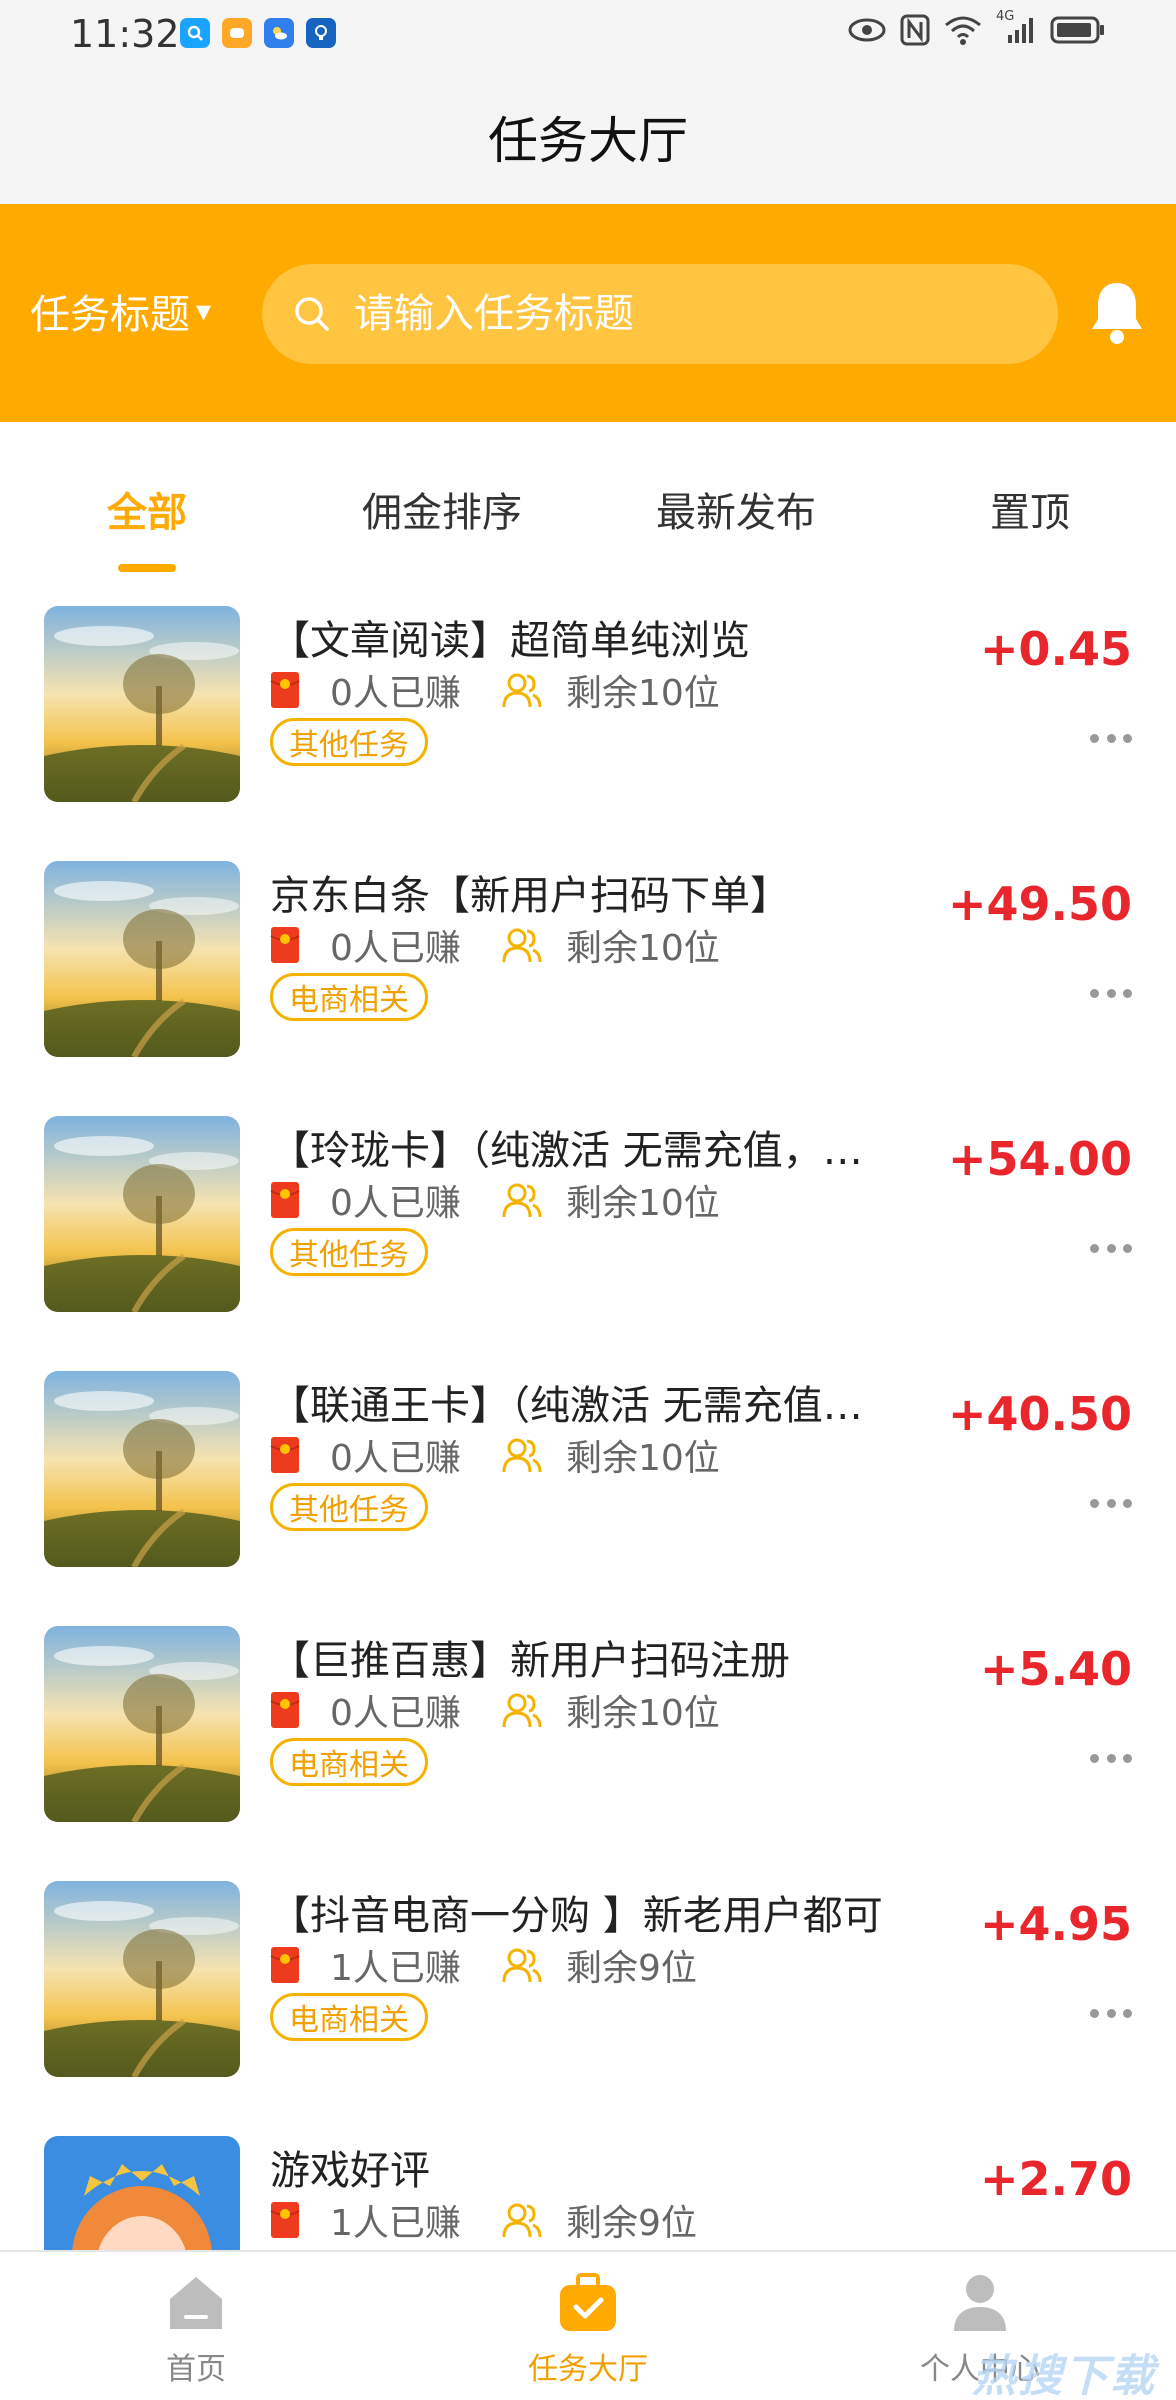 This screenshot has height=2400, width=1176. I want to click on lightbulb-app-icon, so click(321, 33).